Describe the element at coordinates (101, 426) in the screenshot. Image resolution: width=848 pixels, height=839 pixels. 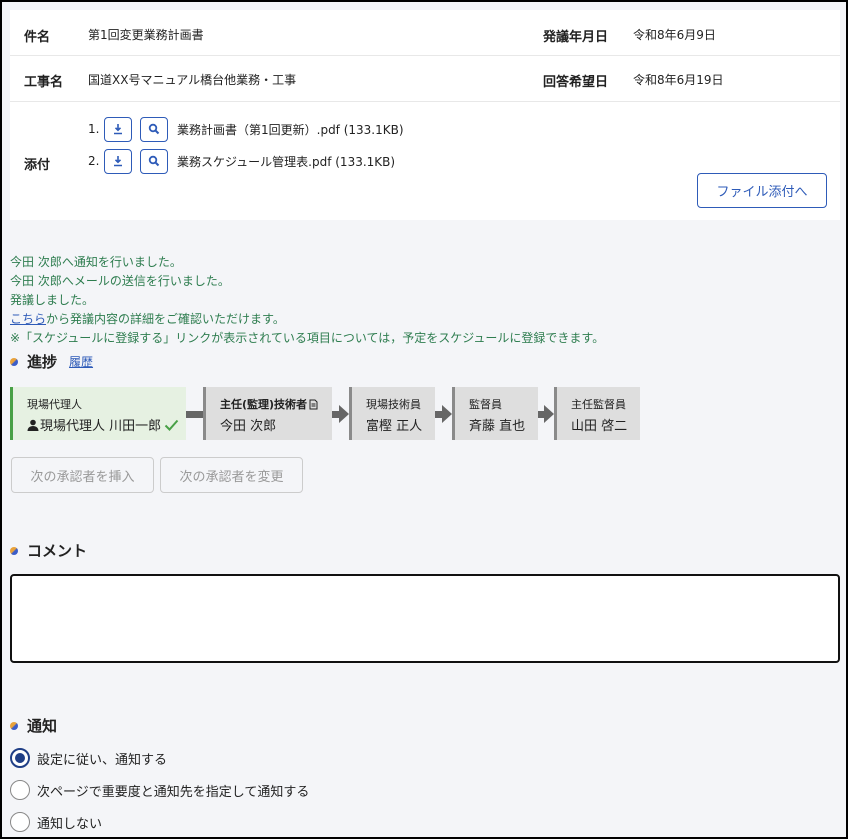
I see `step-person-name: 現場代理人 川田一郎` at that location.